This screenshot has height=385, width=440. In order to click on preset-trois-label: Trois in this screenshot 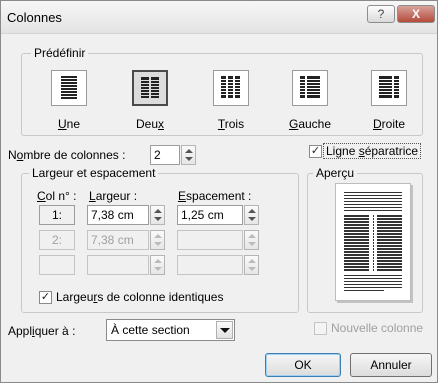, I will do `click(231, 124)`.